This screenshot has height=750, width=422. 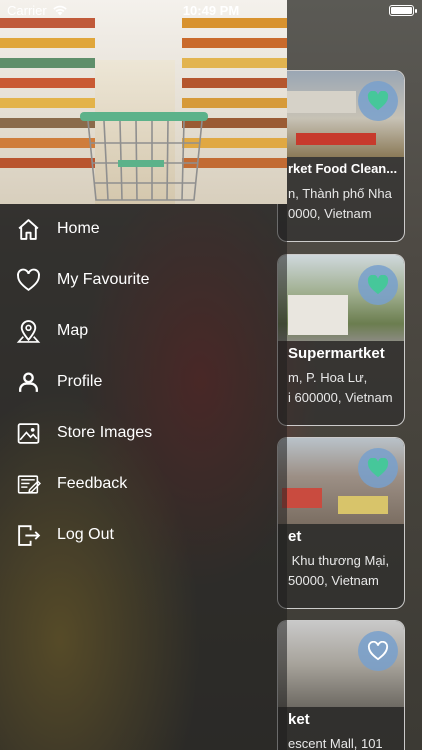 I want to click on shopping-cart-image, so click(x=144, y=156).